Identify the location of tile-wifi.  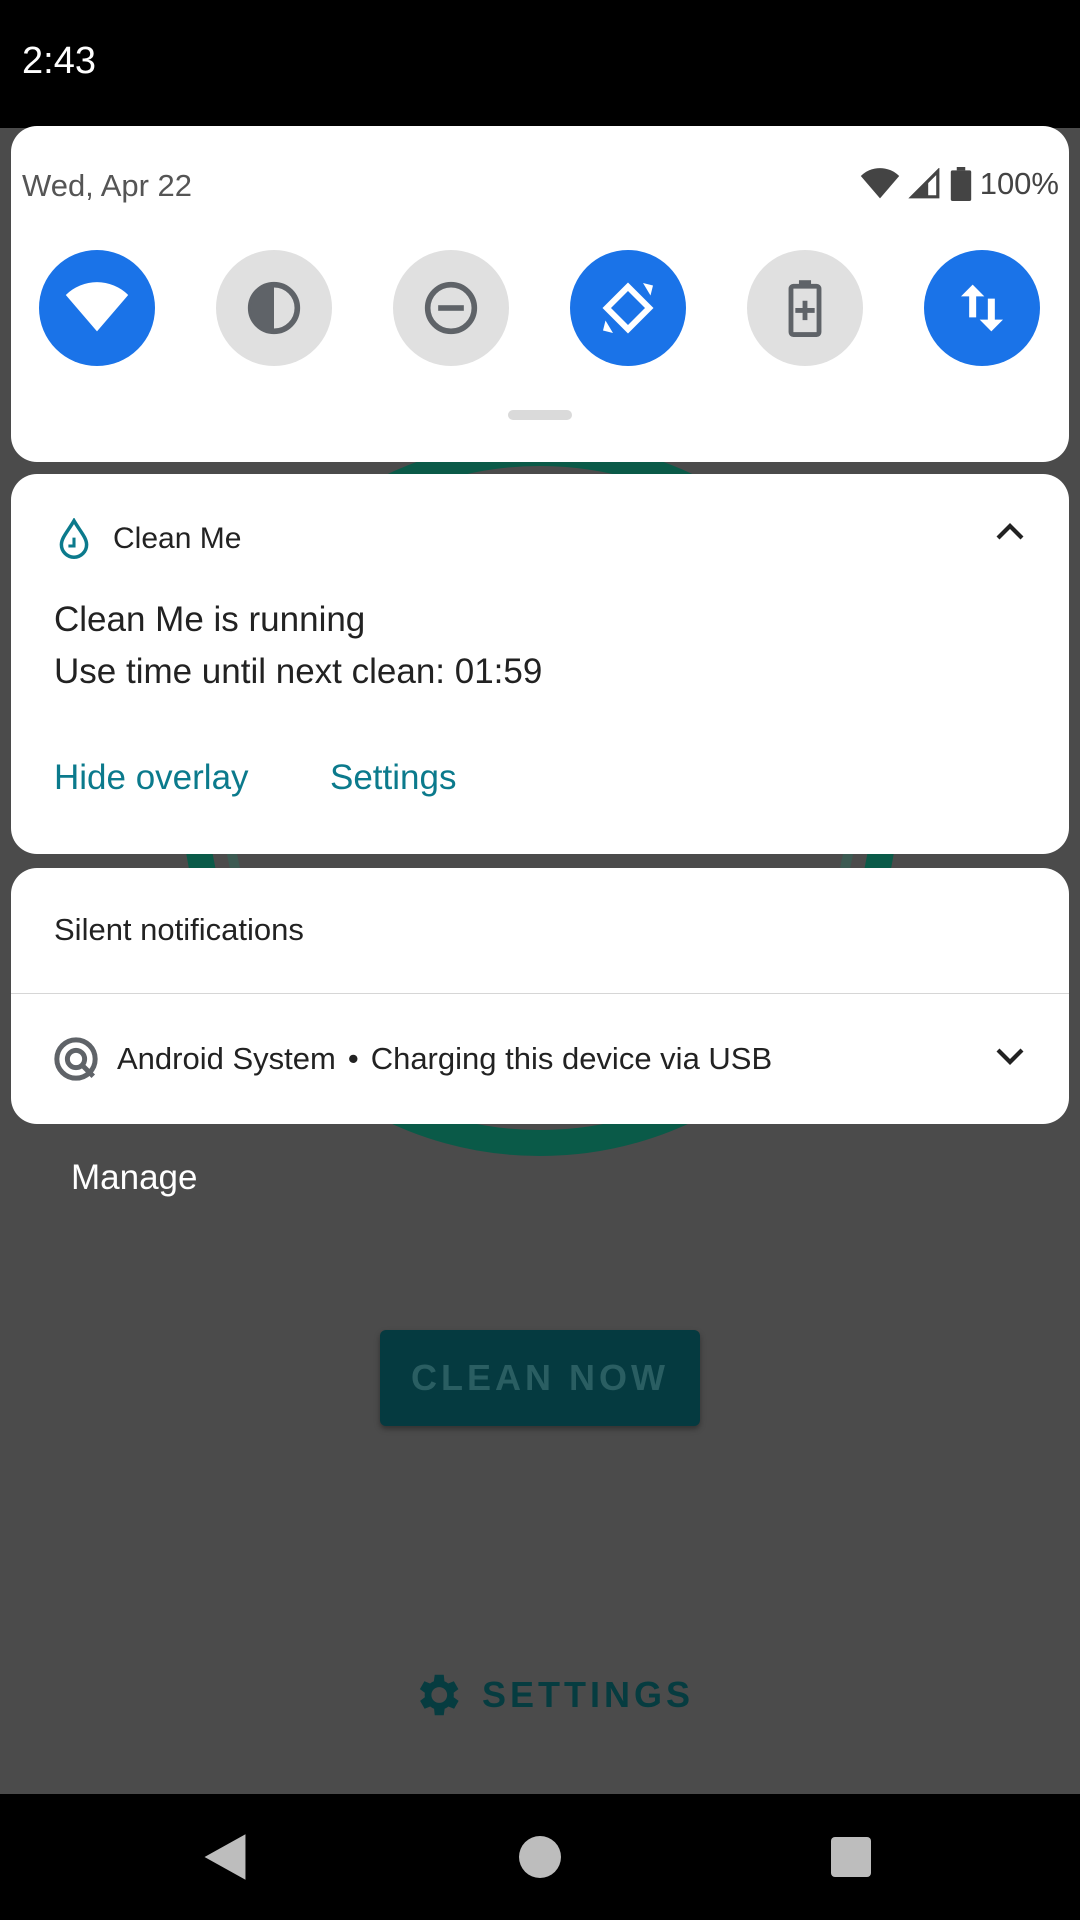
(97, 308).